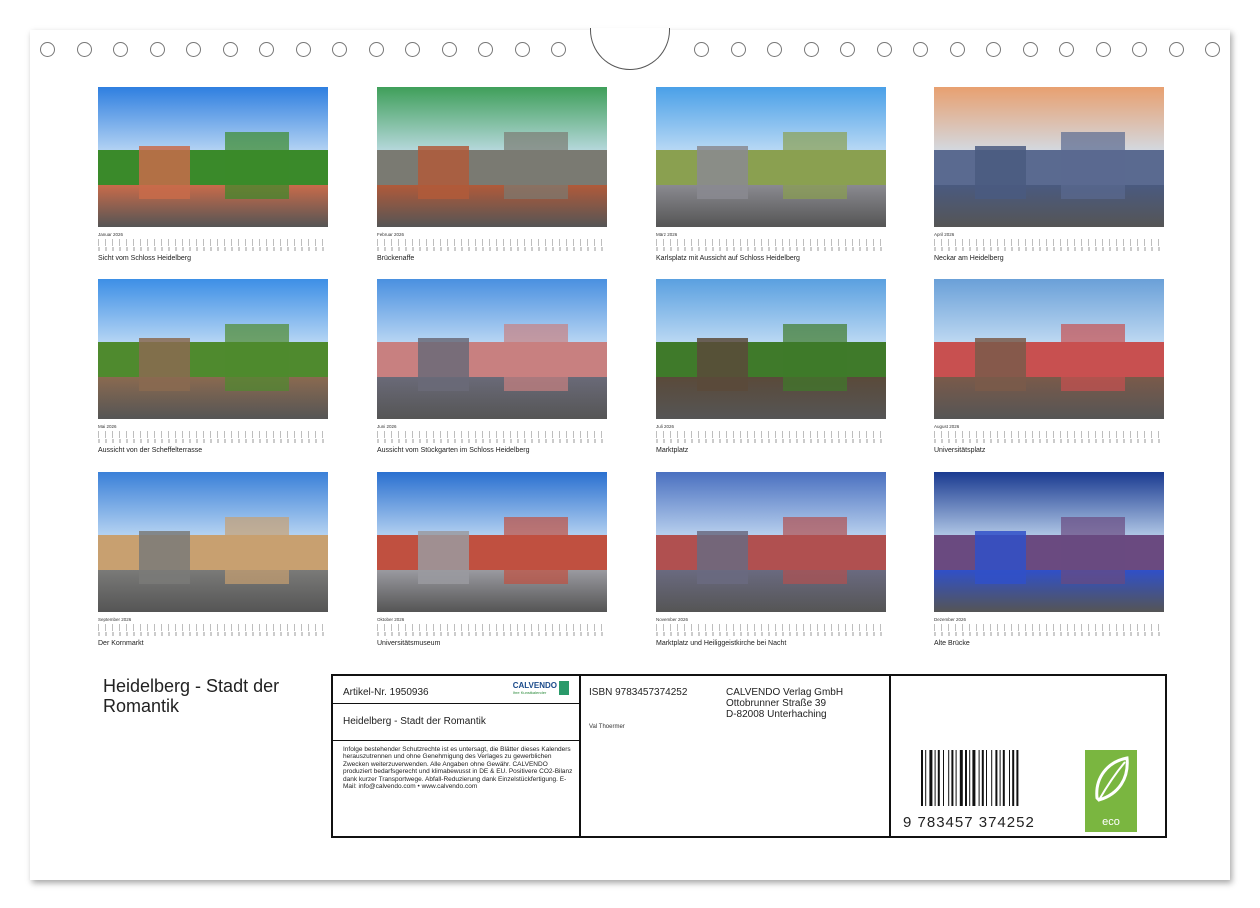 The height and width of the screenshot is (908, 1260). What do you see at coordinates (970, 778) in the screenshot?
I see `barcode` at bounding box center [970, 778].